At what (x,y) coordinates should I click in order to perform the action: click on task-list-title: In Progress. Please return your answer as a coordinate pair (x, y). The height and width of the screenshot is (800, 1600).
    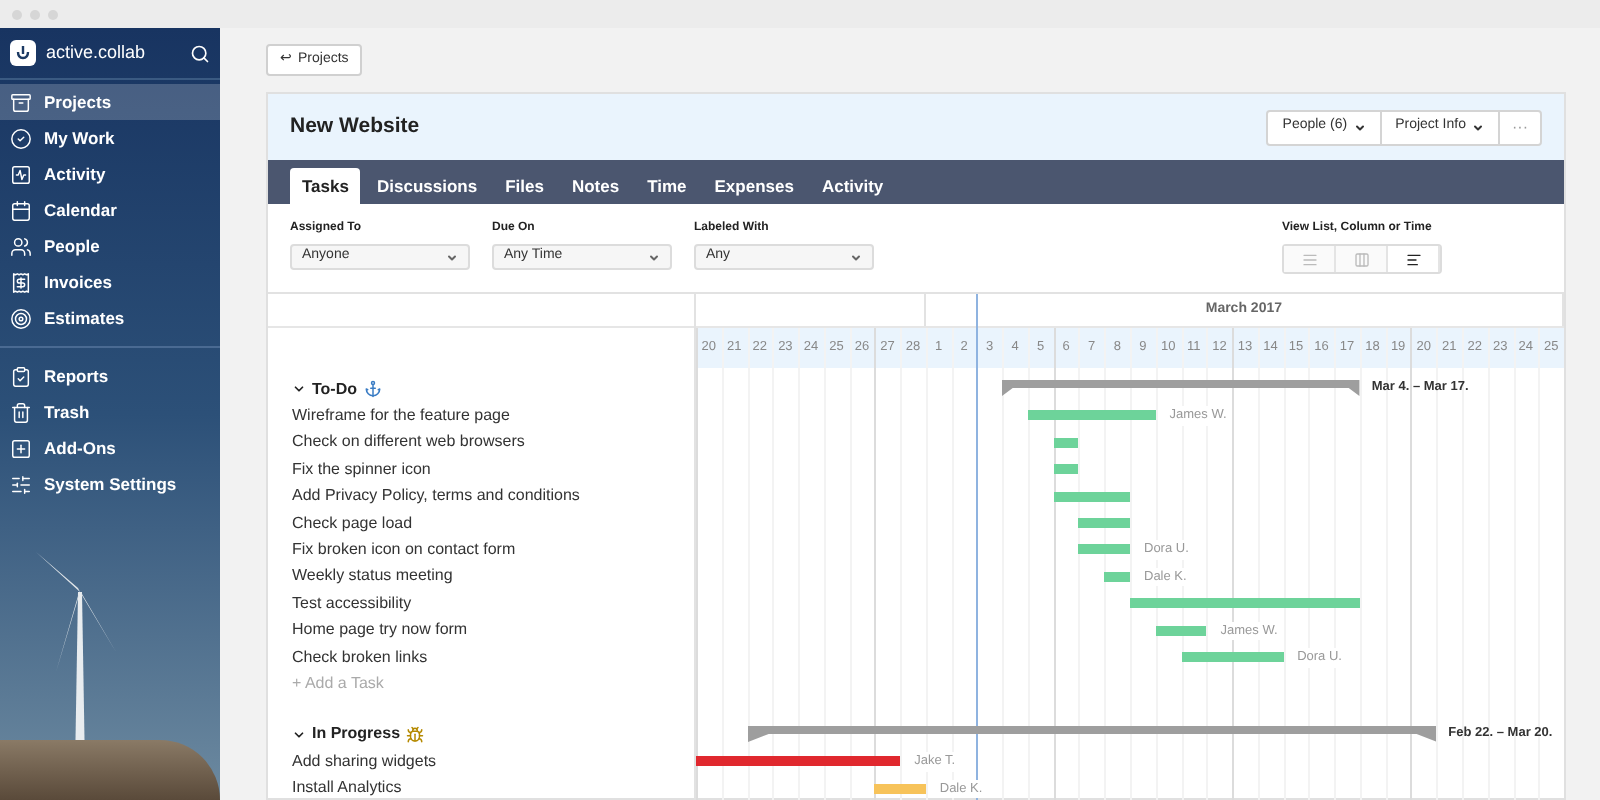
    Looking at the image, I should click on (356, 734).